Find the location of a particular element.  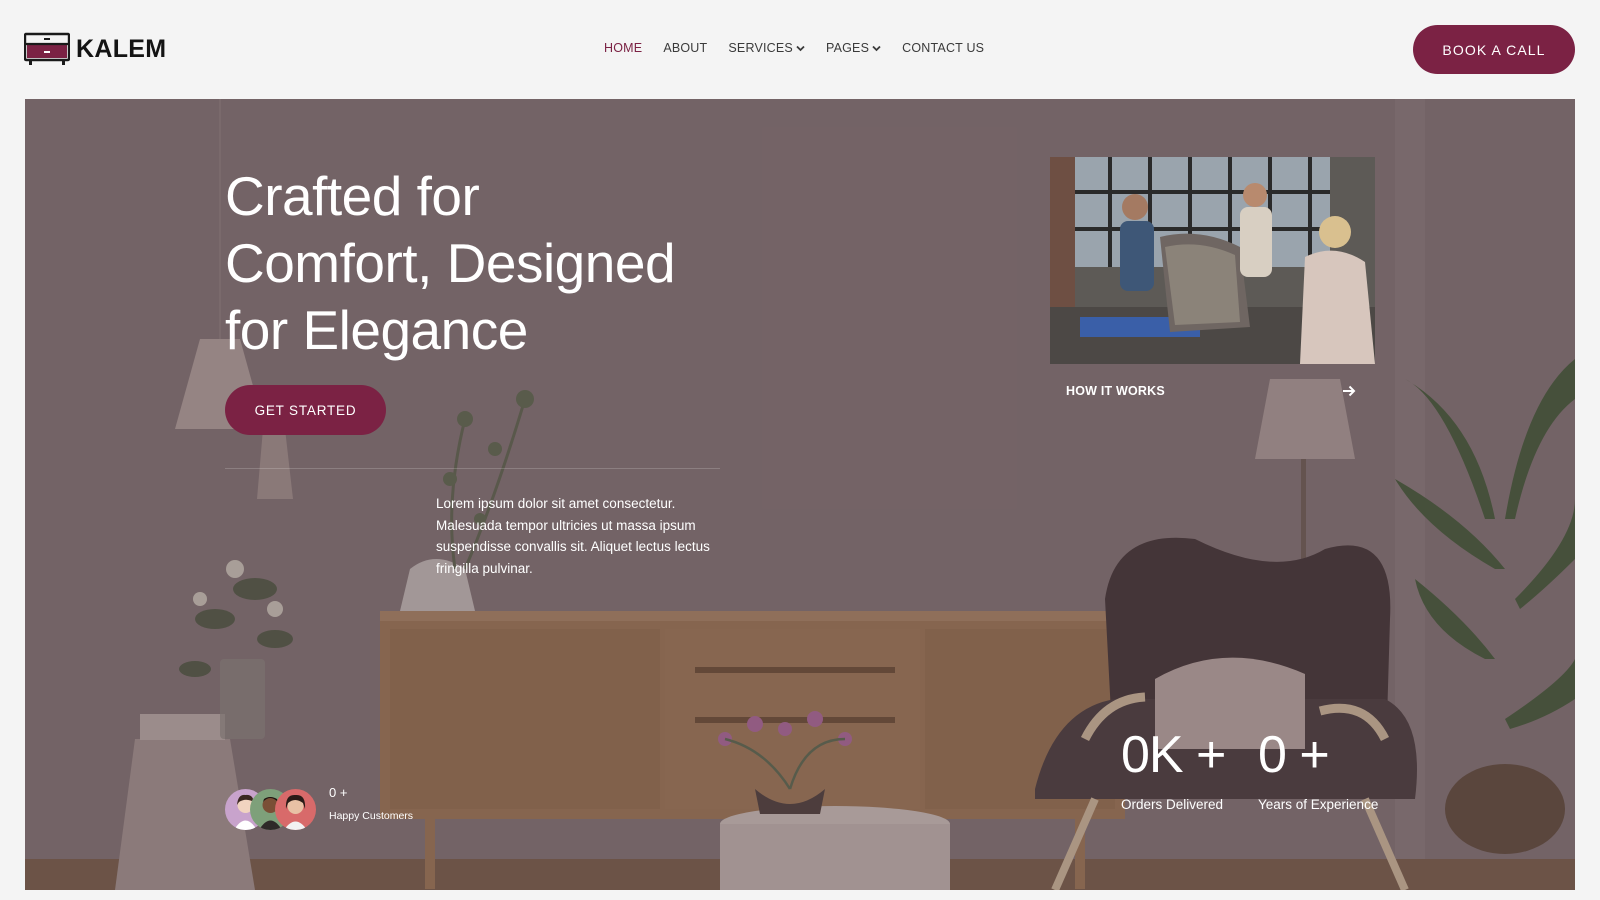

how-it-works-label: HOW IT WORKS is located at coordinates (1115, 391).